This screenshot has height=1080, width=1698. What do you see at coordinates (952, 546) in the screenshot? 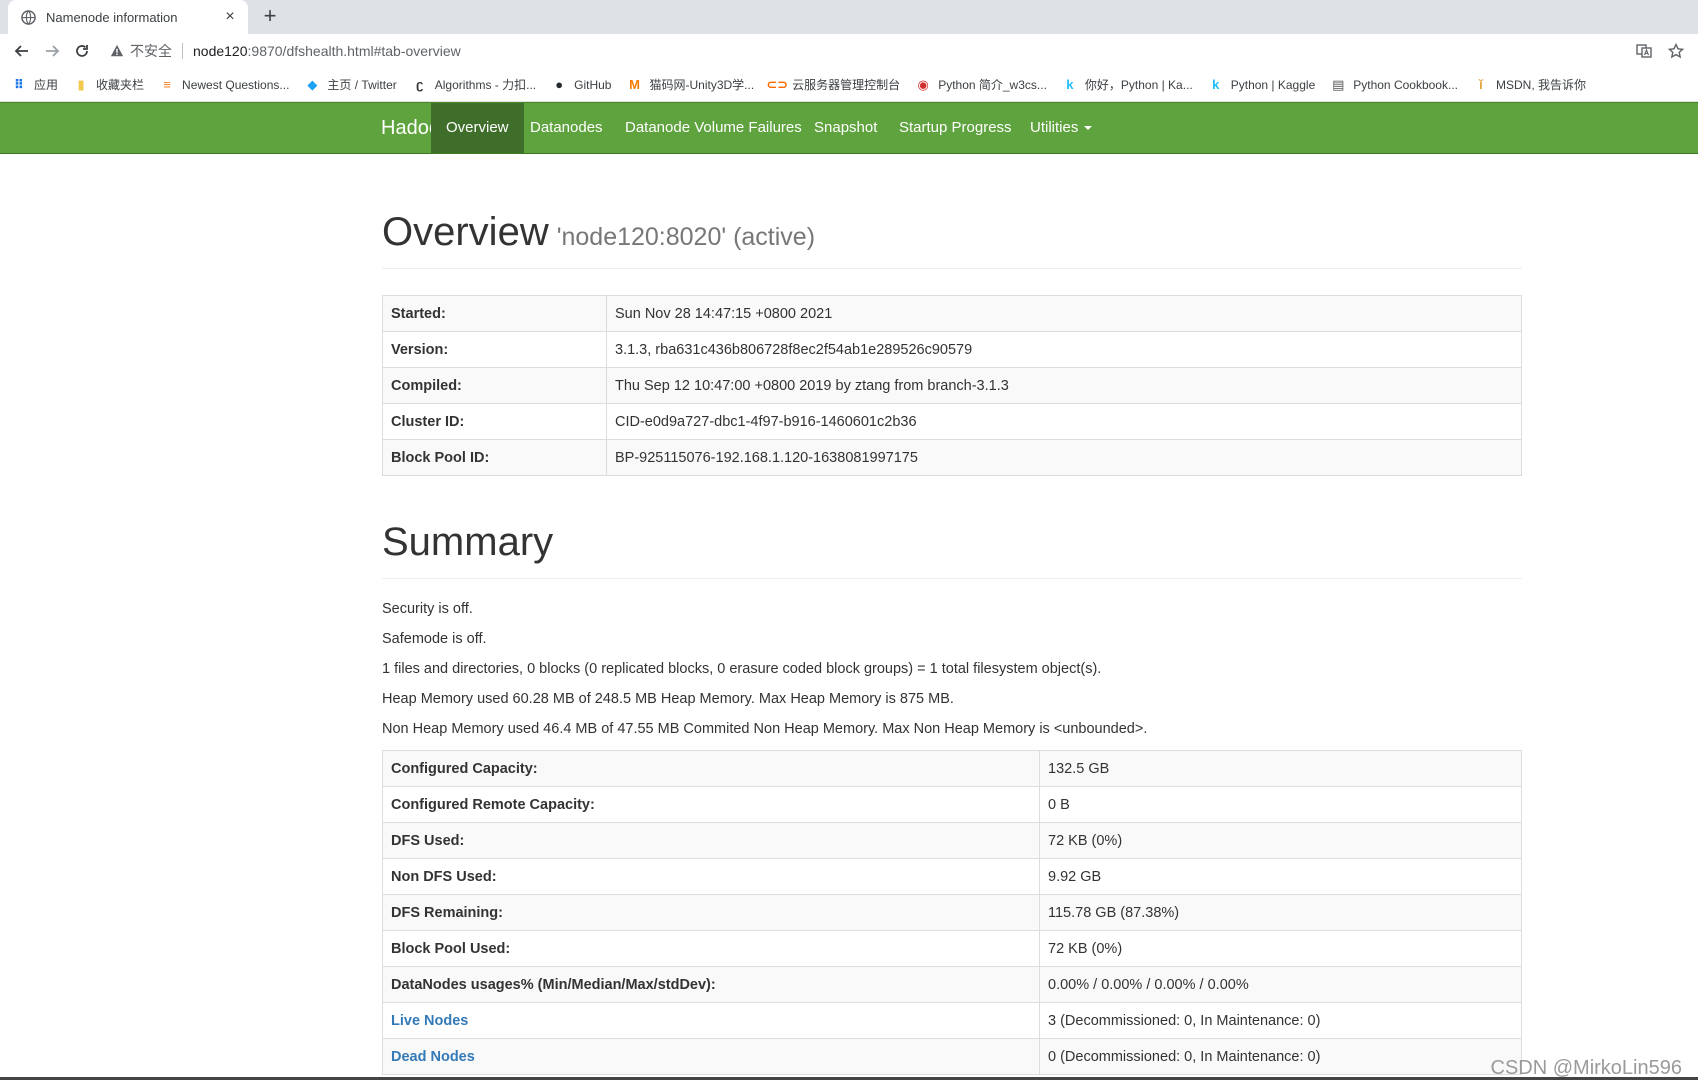
I see `summary-header: Summary` at bounding box center [952, 546].